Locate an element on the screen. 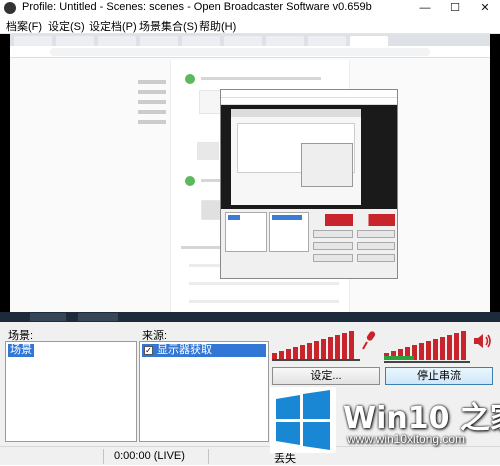 This screenshot has width=500, height=466. speaker-icon is located at coordinates (483, 341).